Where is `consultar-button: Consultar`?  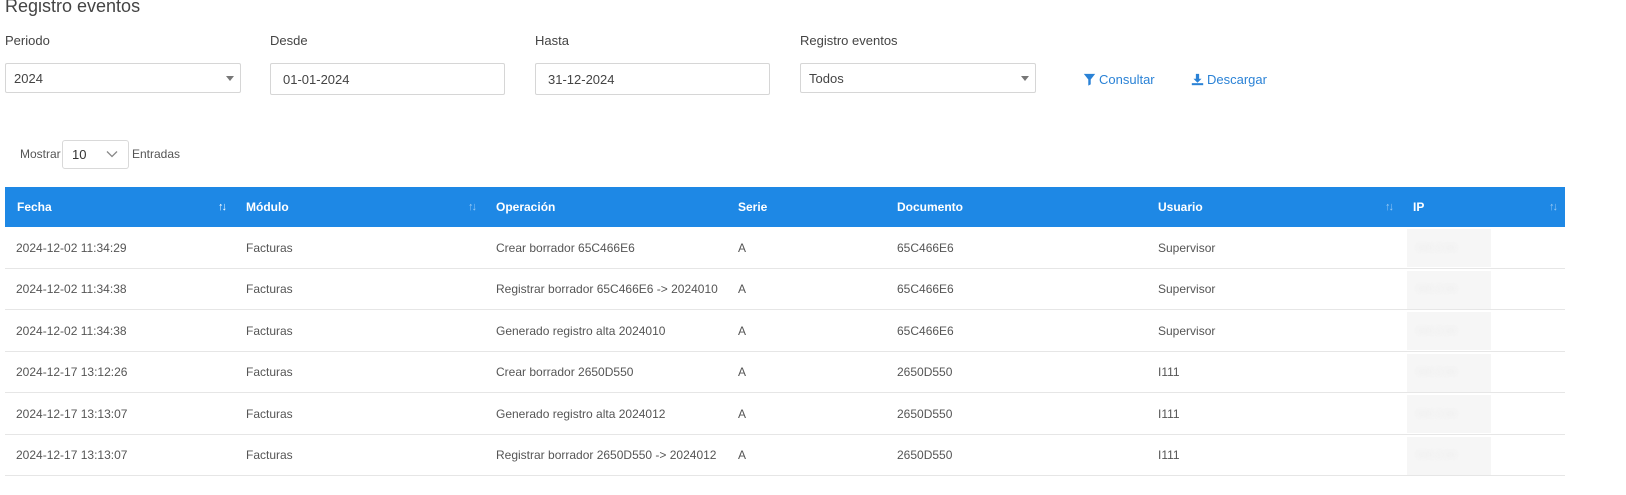
consultar-button: Consultar is located at coordinates (1119, 79).